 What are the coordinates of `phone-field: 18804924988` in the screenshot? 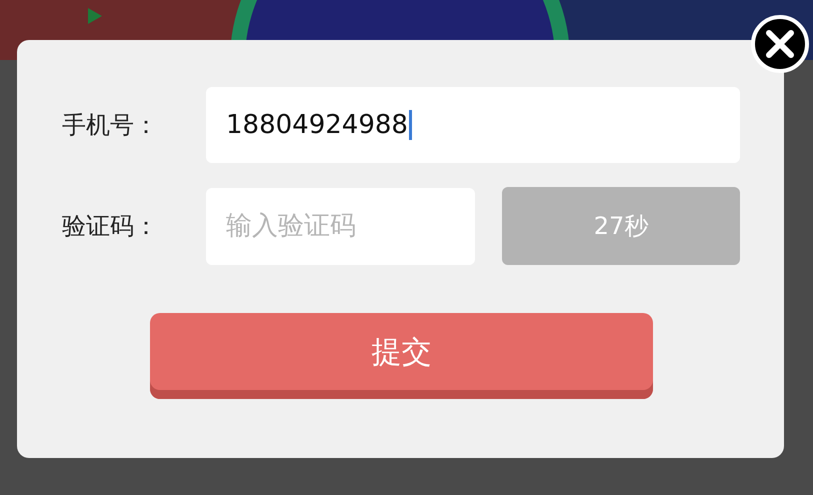 It's located at (473, 125).